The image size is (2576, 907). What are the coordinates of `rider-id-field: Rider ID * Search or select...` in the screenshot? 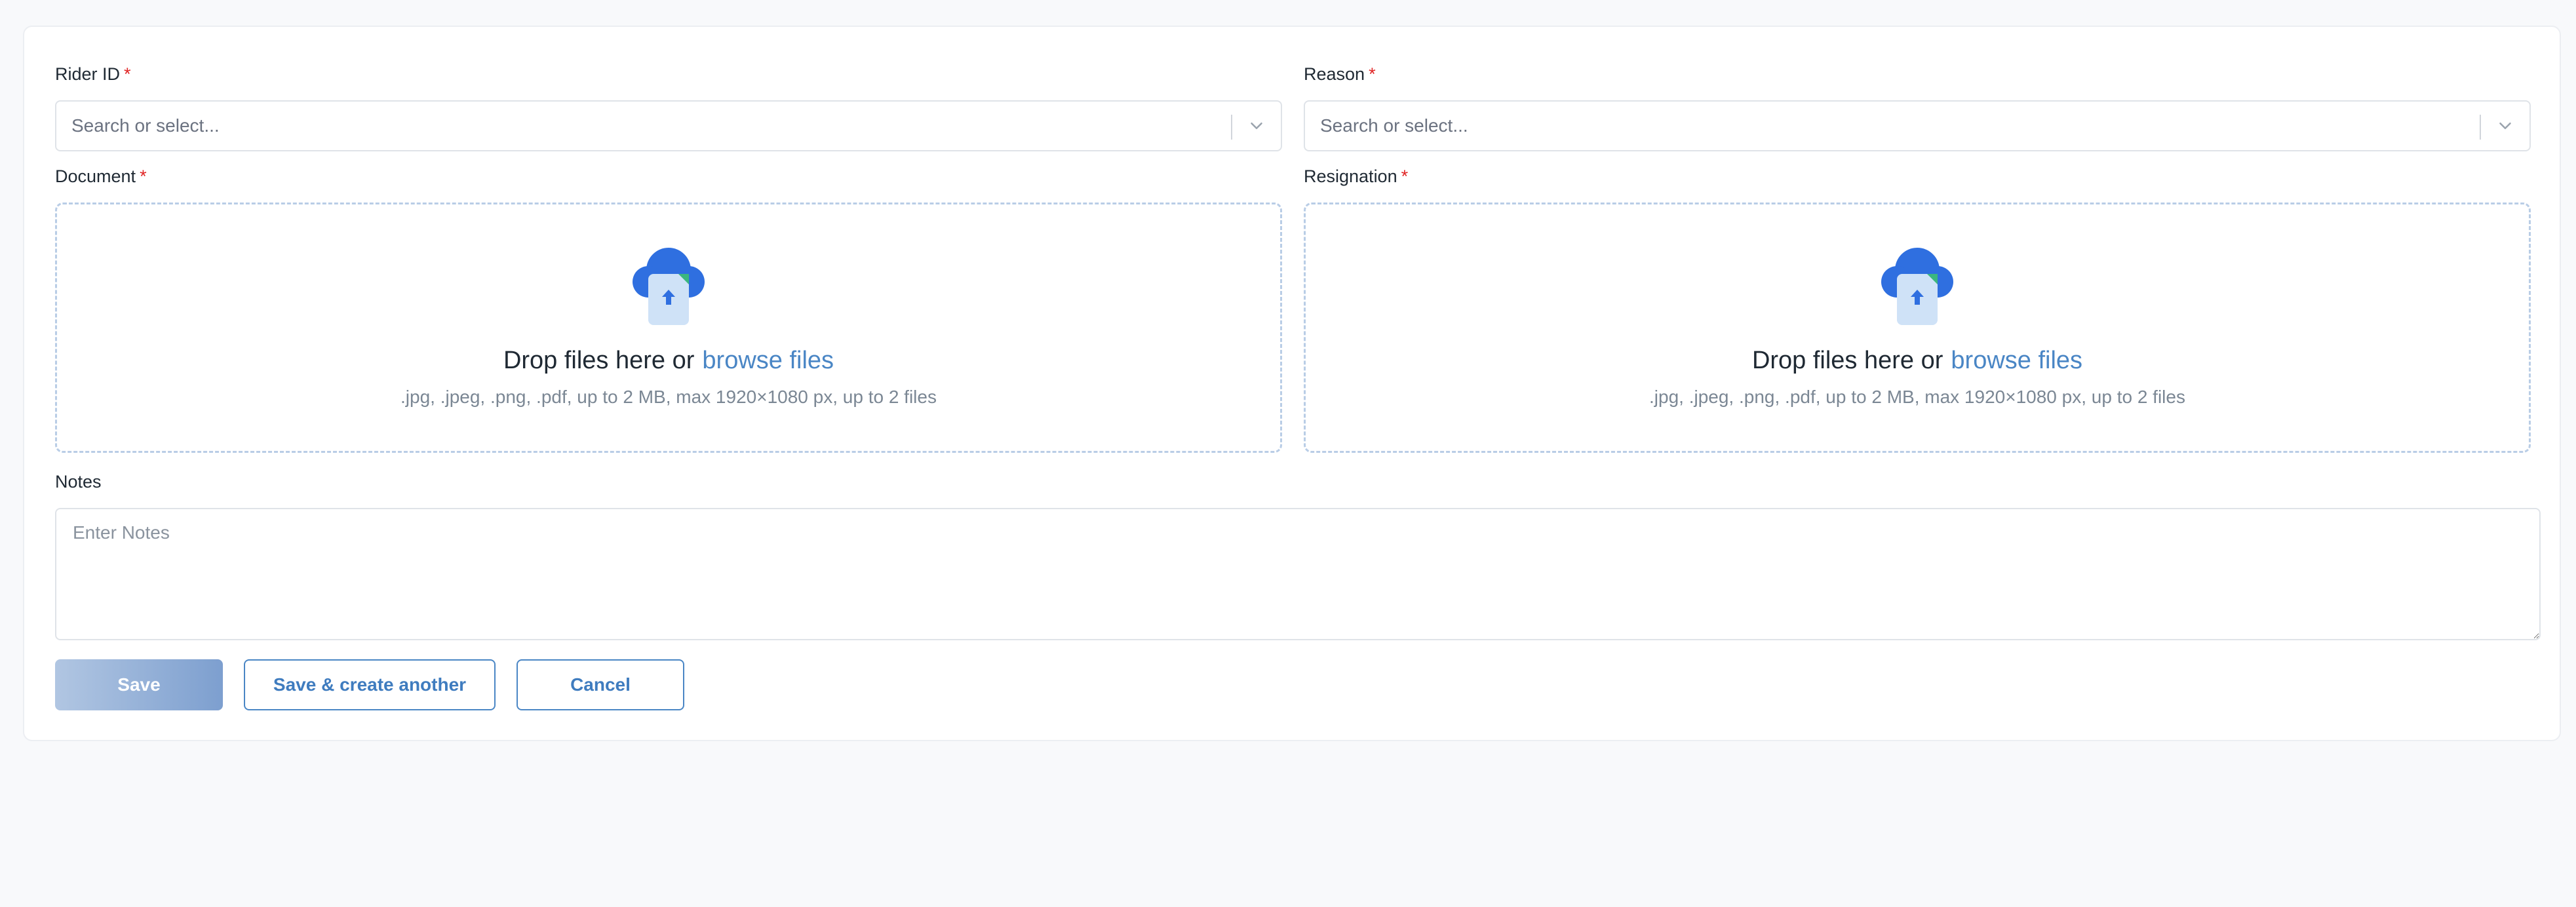 It's located at (668, 108).